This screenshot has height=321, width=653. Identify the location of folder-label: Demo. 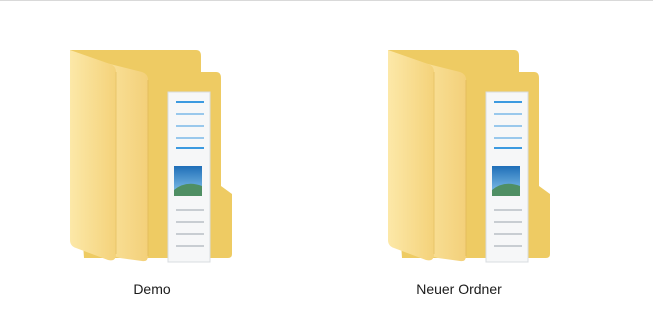
(152, 289).